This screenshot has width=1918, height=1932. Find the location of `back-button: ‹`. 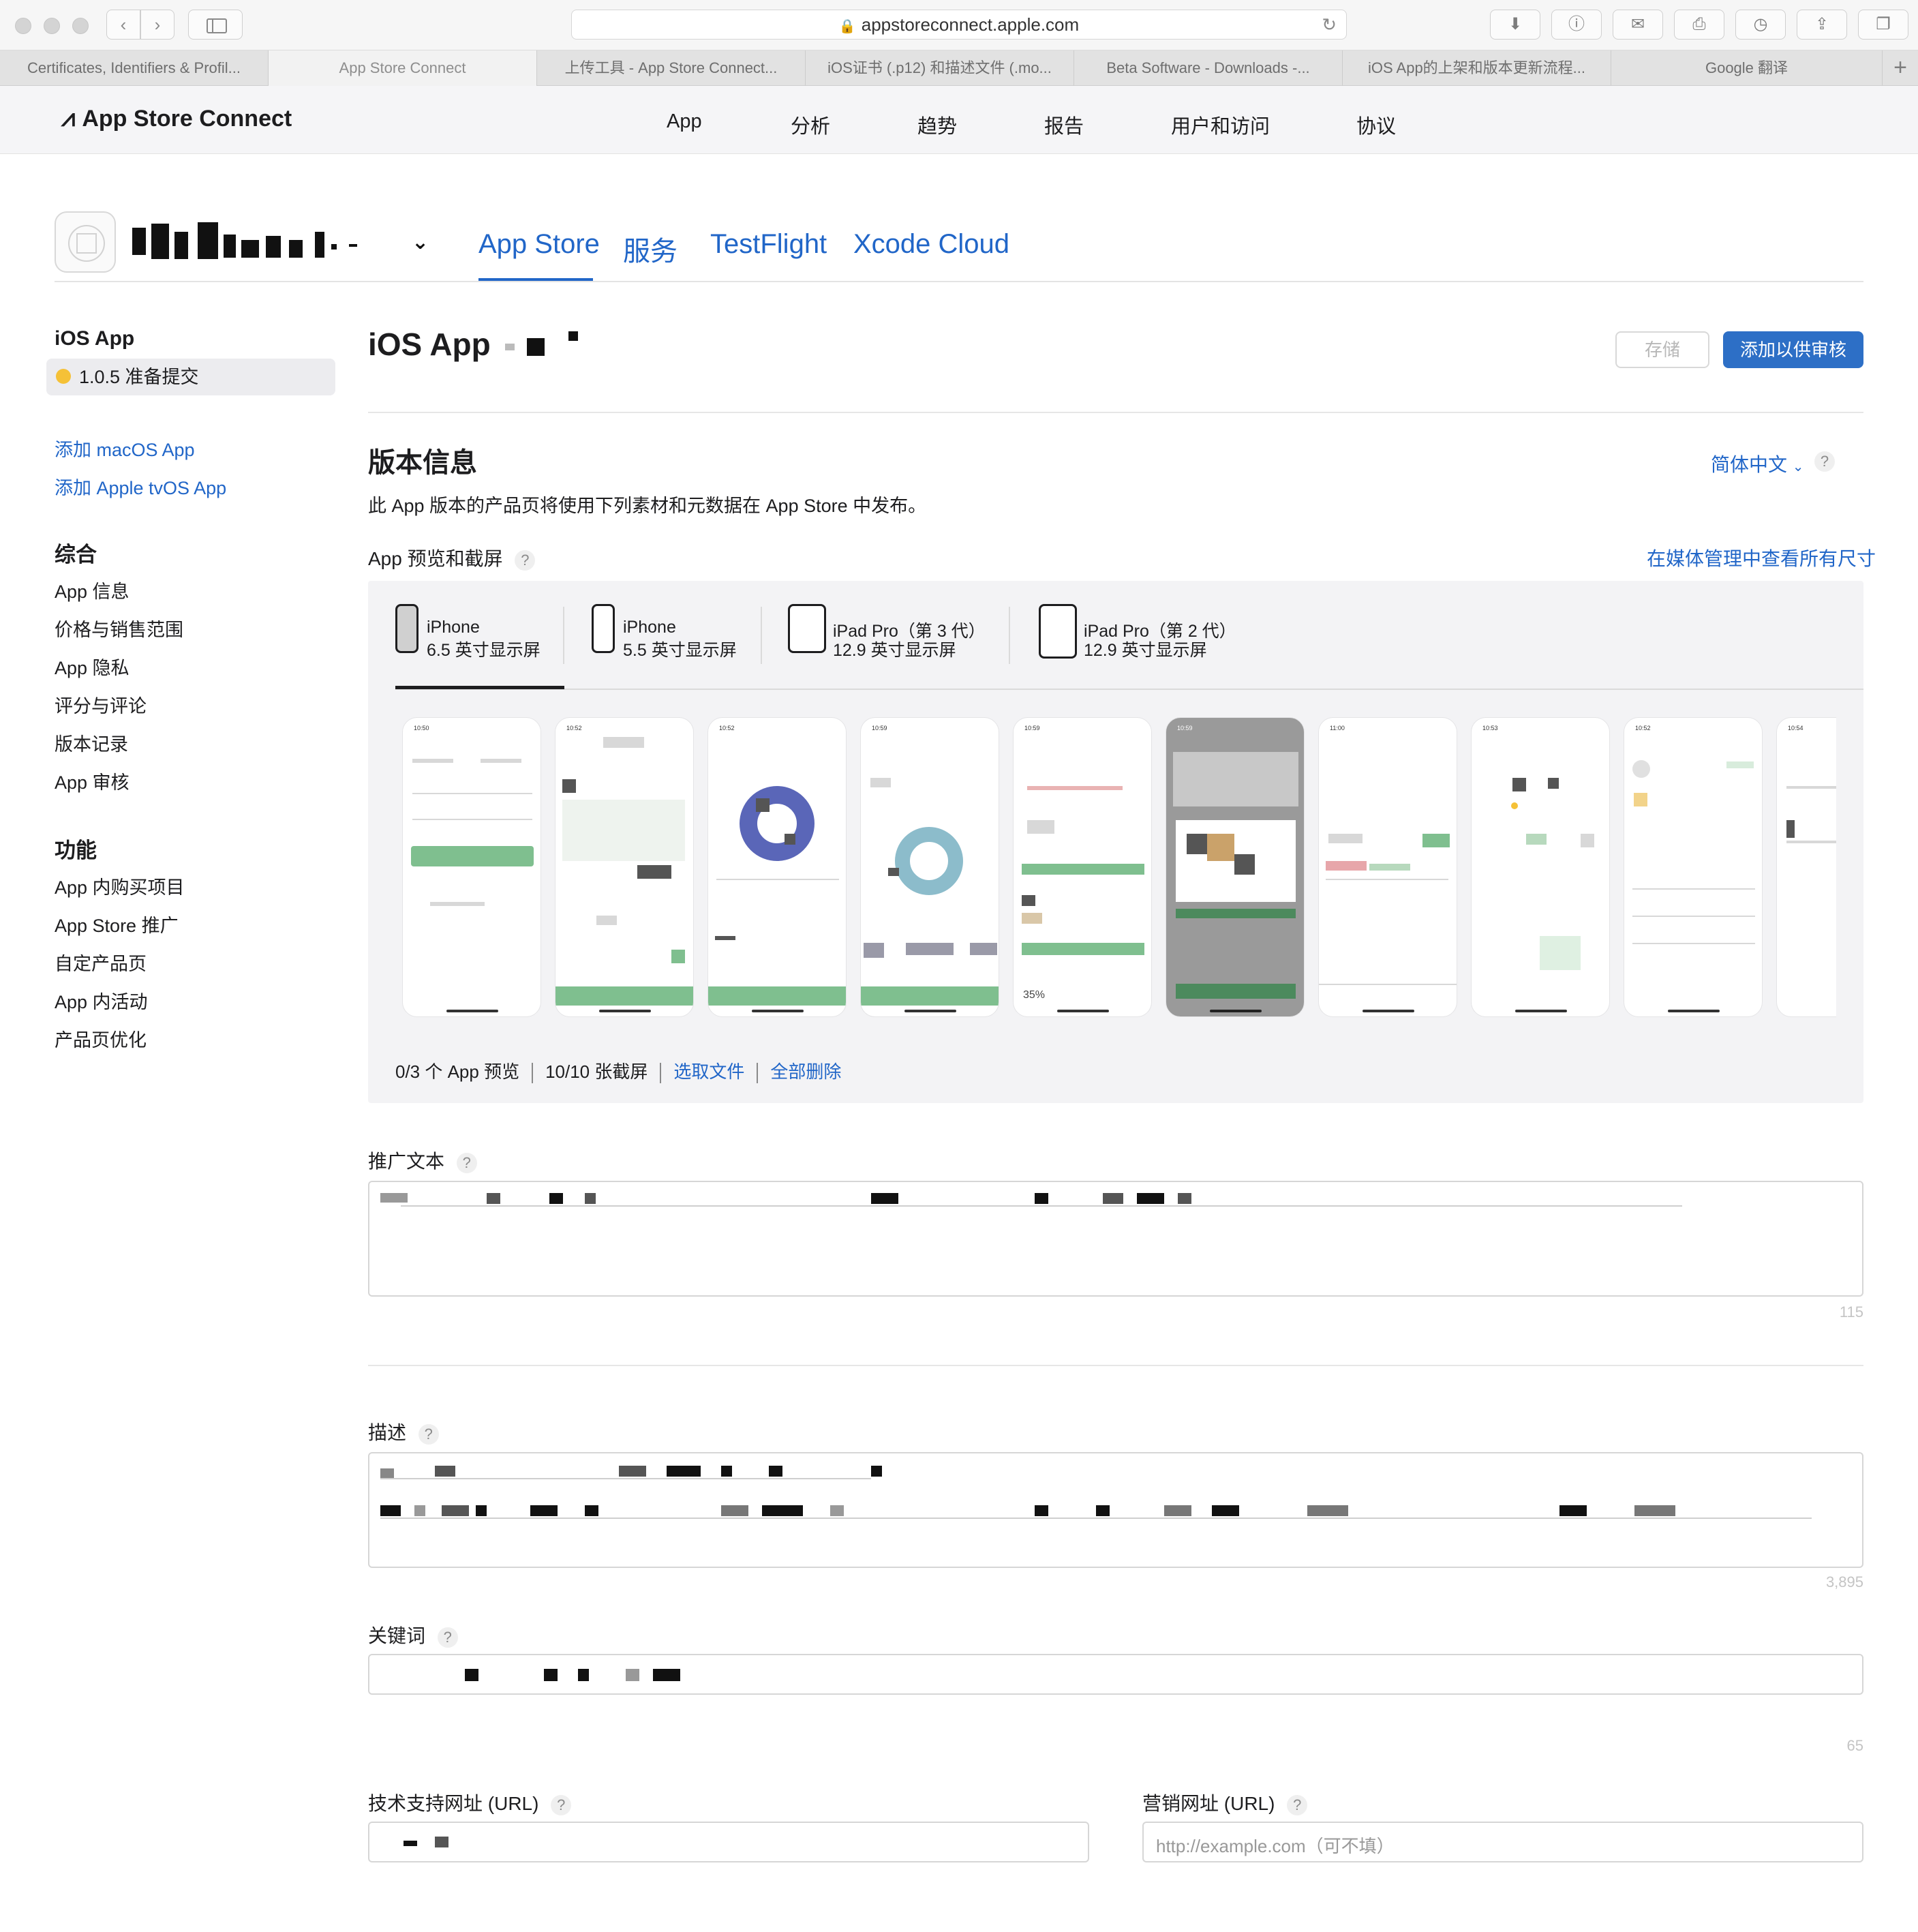

back-button: ‹ is located at coordinates (123, 25).